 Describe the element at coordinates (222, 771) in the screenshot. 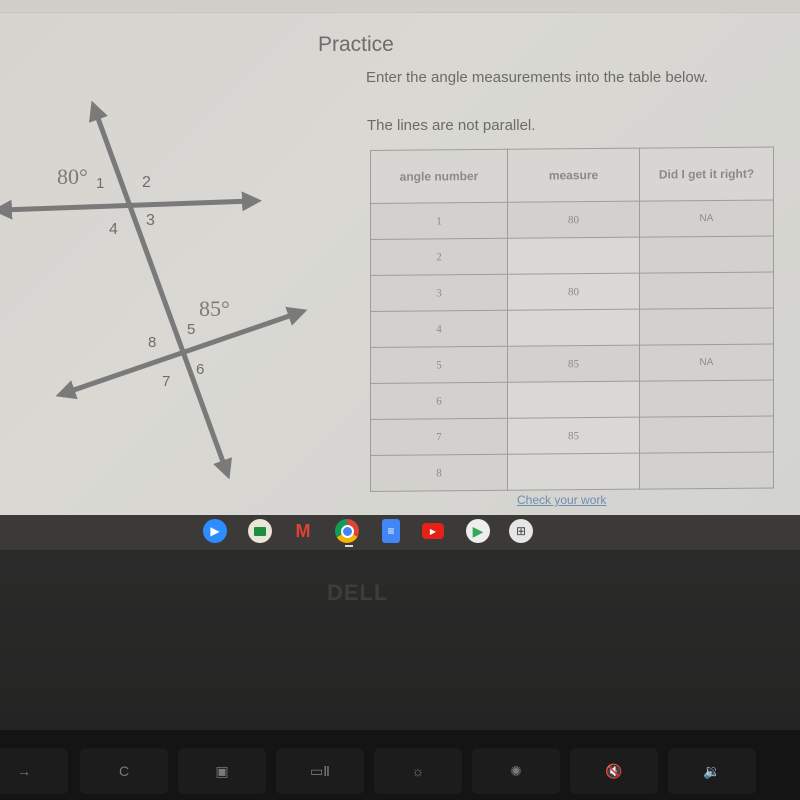

I see `fullscreen-key: ▣` at that location.